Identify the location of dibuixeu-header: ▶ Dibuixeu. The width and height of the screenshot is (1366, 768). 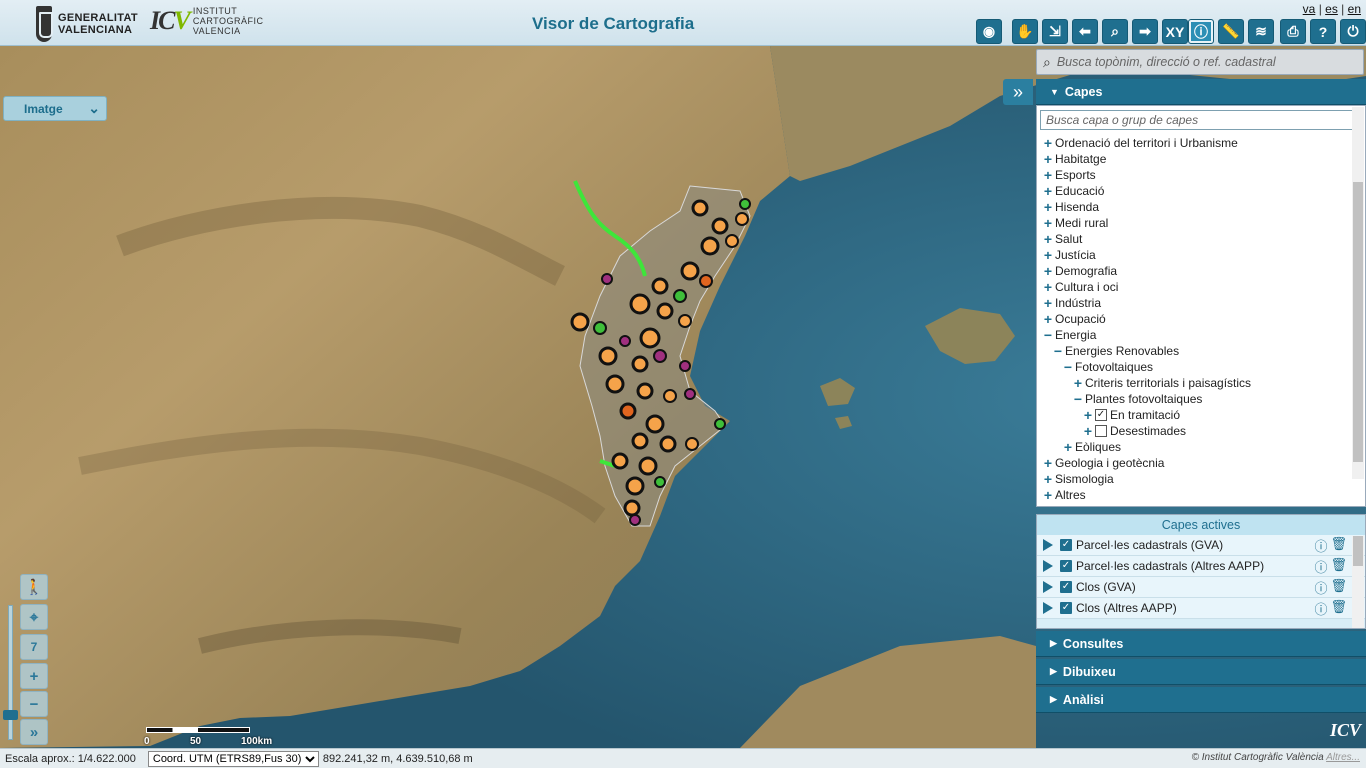
(1201, 672).